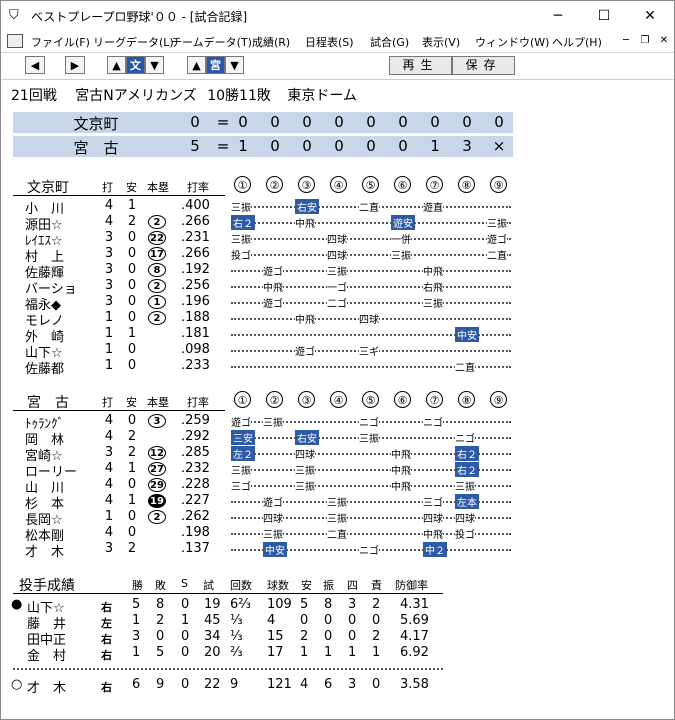 This screenshot has height=720, width=675. What do you see at coordinates (196, 65) in the screenshot?
I see `team-b-up-button: ▲` at bounding box center [196, 65].